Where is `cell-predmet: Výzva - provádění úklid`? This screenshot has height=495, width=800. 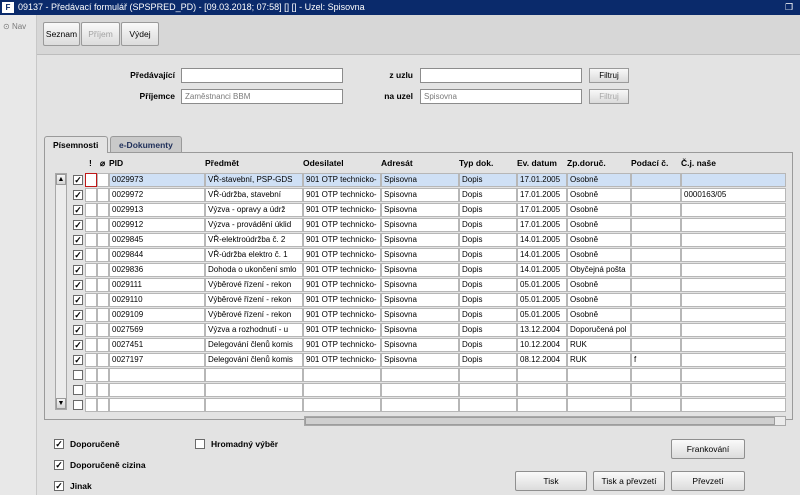 cell-predmet: Výzva - provádění úklid is located at coordinates (254, 225).